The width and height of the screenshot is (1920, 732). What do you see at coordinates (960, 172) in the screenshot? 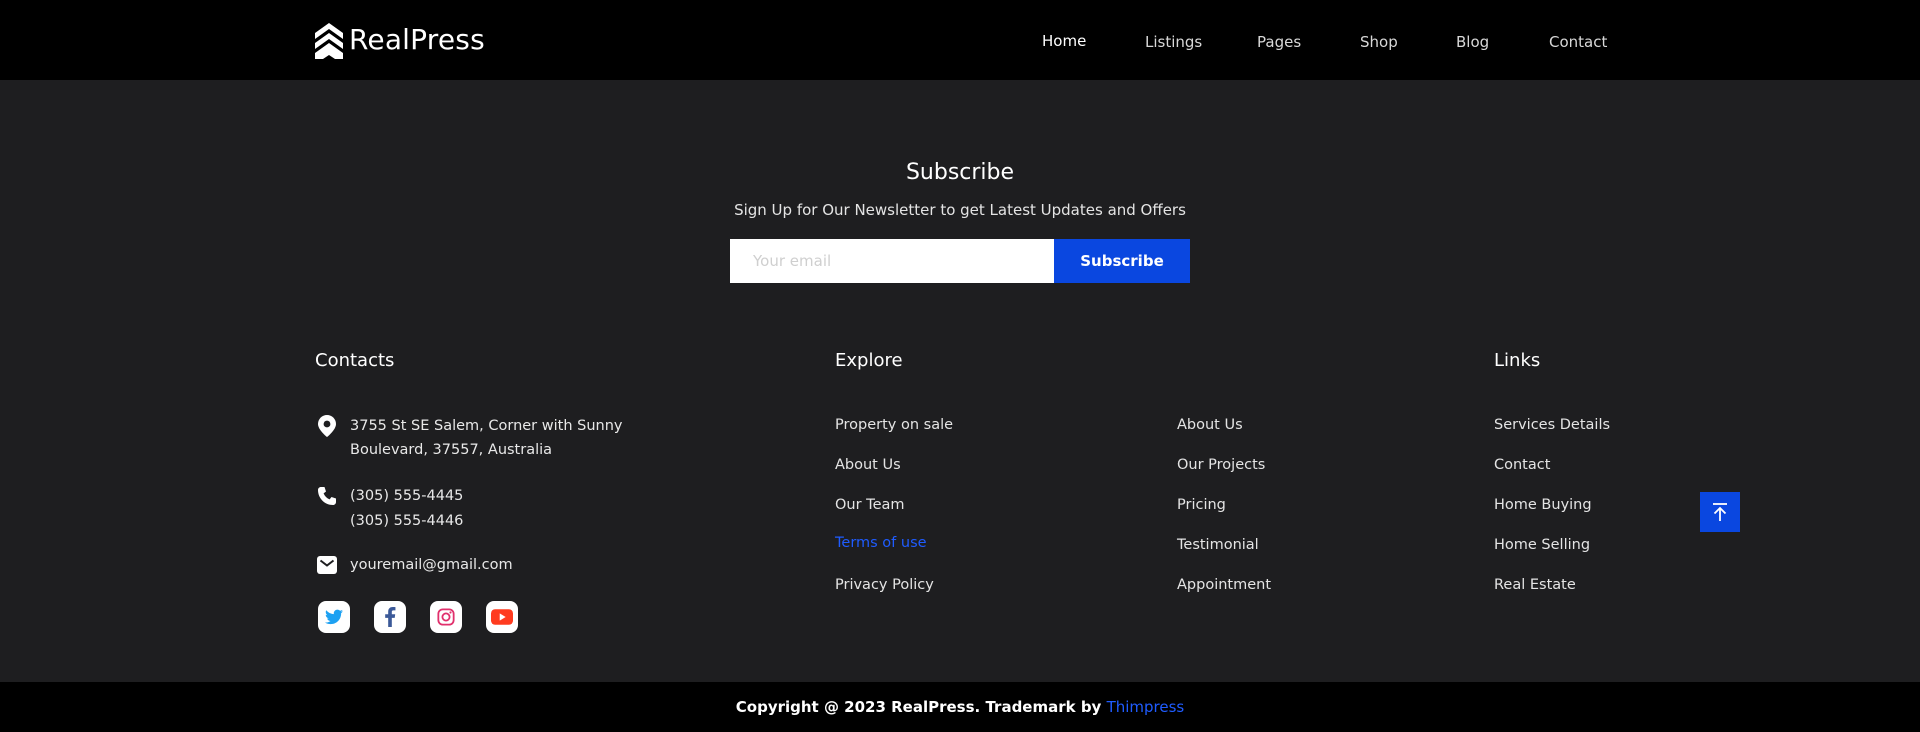
I see `subscribe-title: Subscribe` at bounding box center [960, 172].